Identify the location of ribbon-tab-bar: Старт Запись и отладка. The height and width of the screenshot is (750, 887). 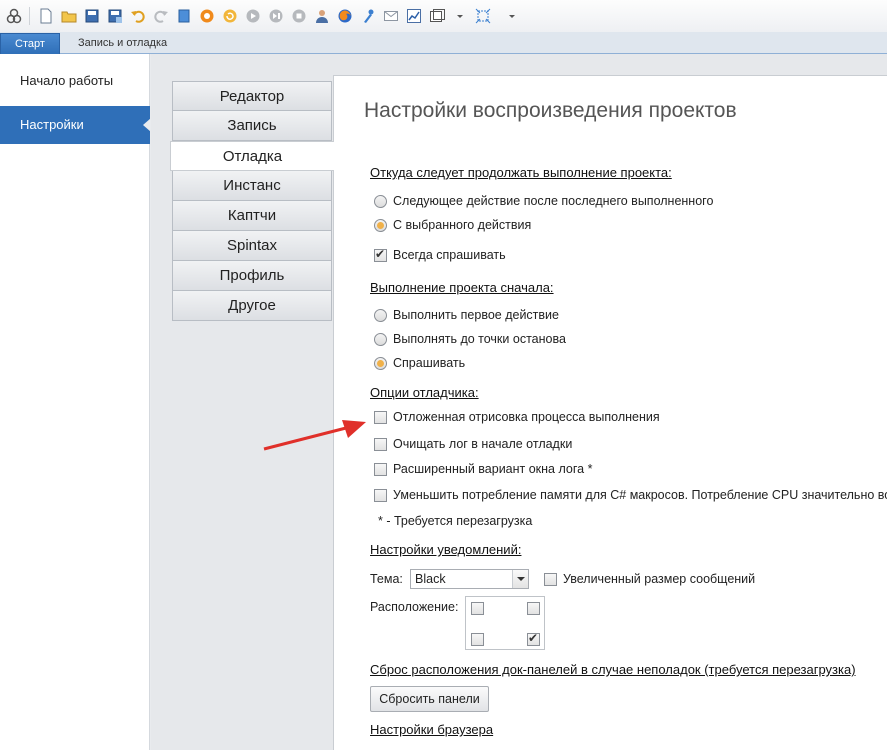
(443, 43).